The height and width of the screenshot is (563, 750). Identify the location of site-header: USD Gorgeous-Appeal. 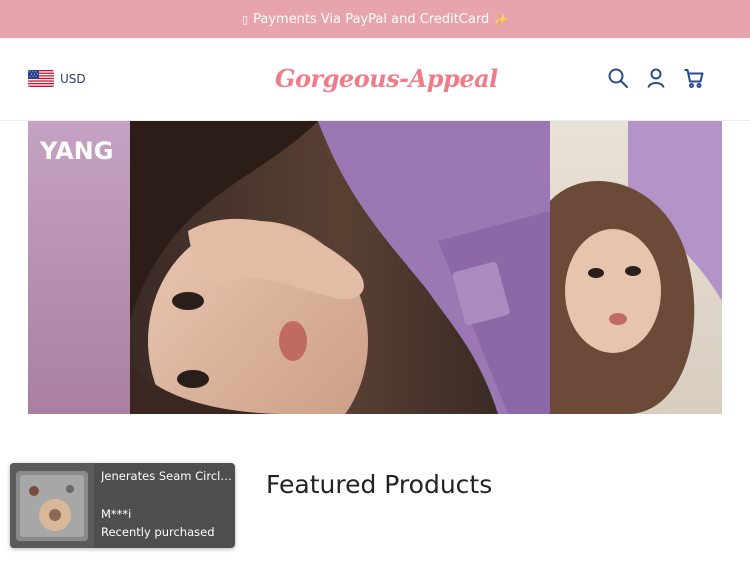
(375, 79).